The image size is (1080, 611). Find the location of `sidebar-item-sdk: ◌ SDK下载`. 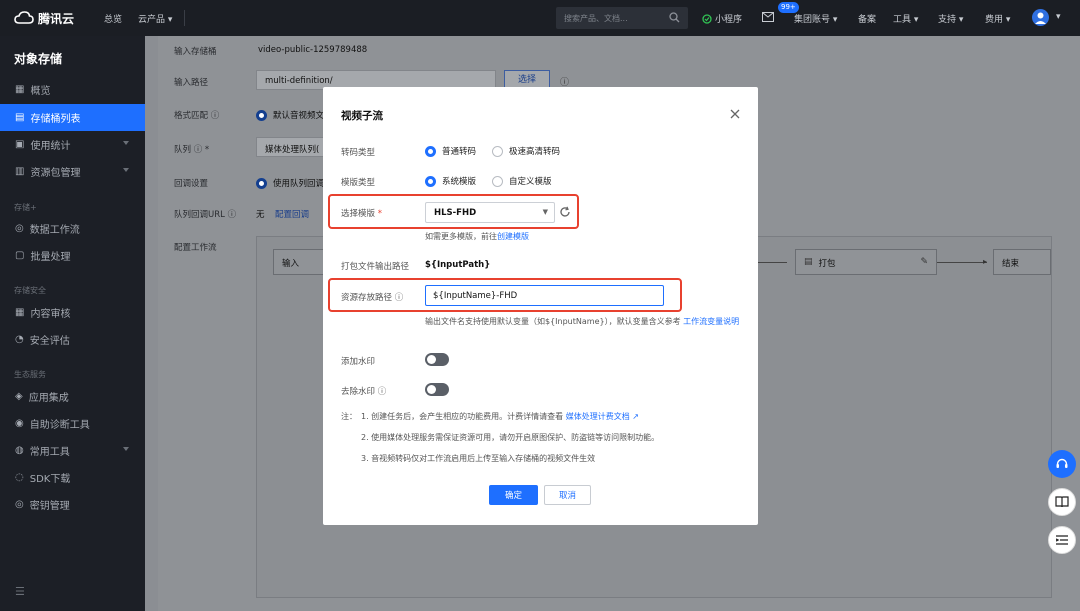

sidebar-item-sdk: ◌ SDK下载 is located at coordinates (72, 477).